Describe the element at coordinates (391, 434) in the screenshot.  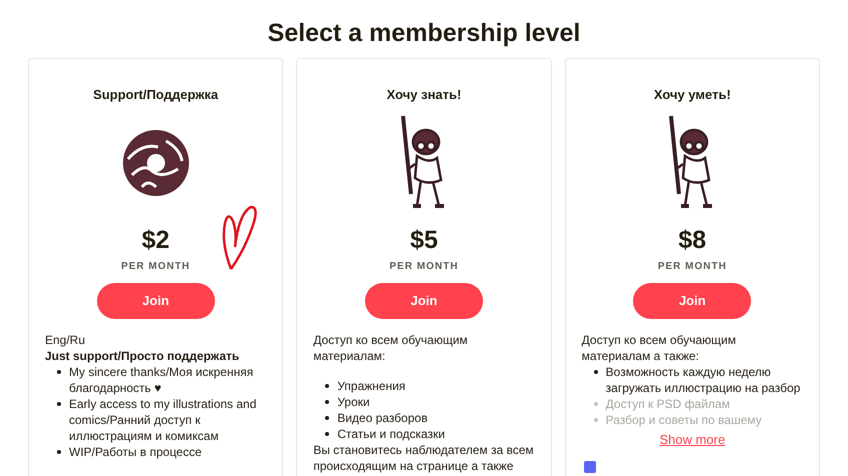
I see `list-item-text: Статьи и подсказки` at that location.